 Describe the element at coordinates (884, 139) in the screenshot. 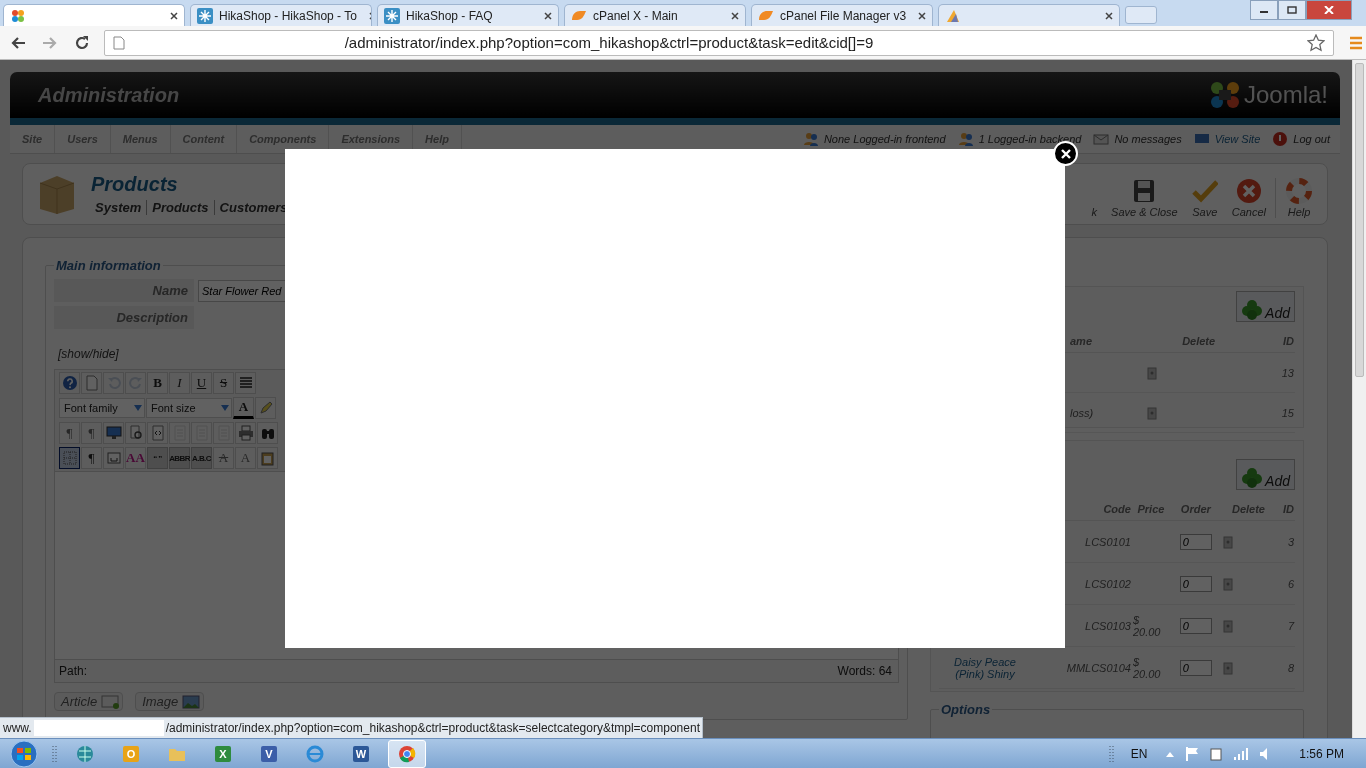

I see `status-text: None Logged-in frontend` at that location.